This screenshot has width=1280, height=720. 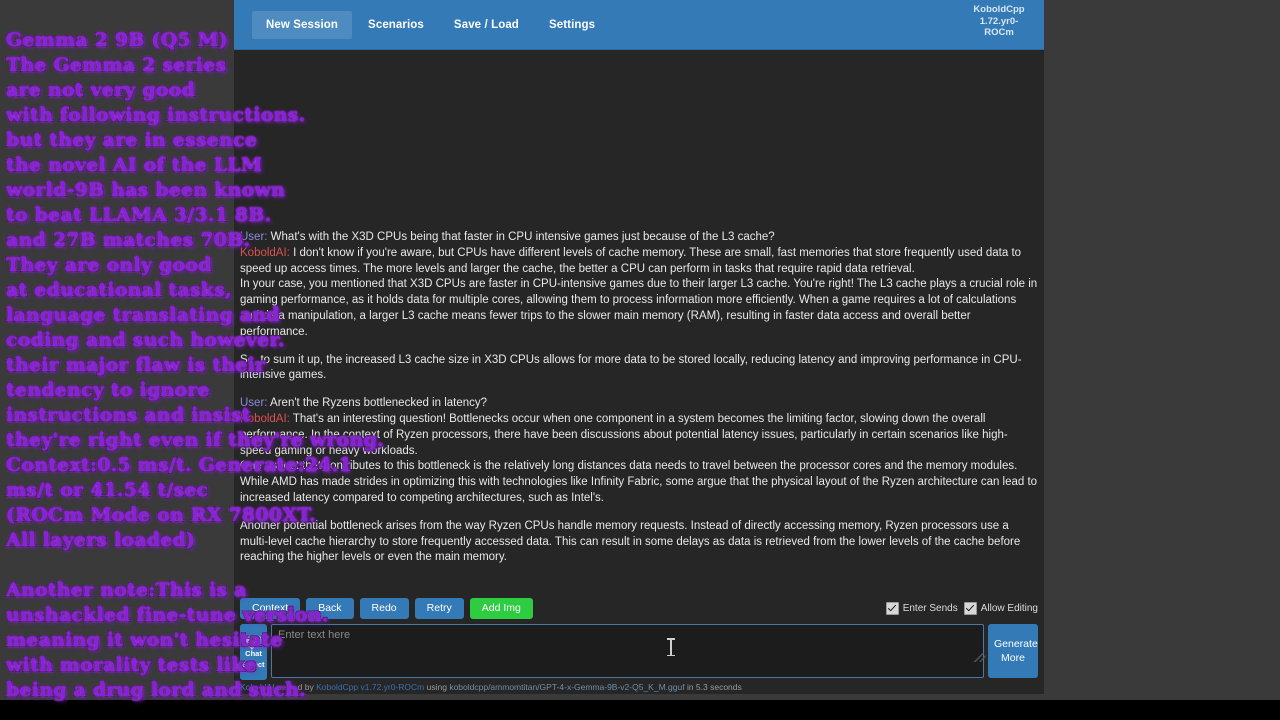 I want to click on redo-button: Redo, so click(x=384, y=608).